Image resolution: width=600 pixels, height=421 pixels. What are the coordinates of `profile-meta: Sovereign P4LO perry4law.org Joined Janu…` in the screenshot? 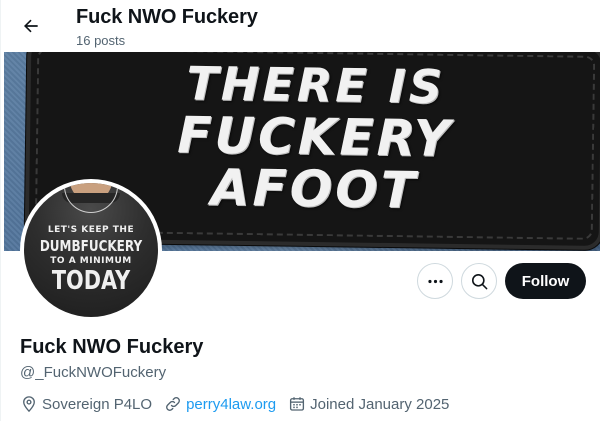 It's located at (240, 404).